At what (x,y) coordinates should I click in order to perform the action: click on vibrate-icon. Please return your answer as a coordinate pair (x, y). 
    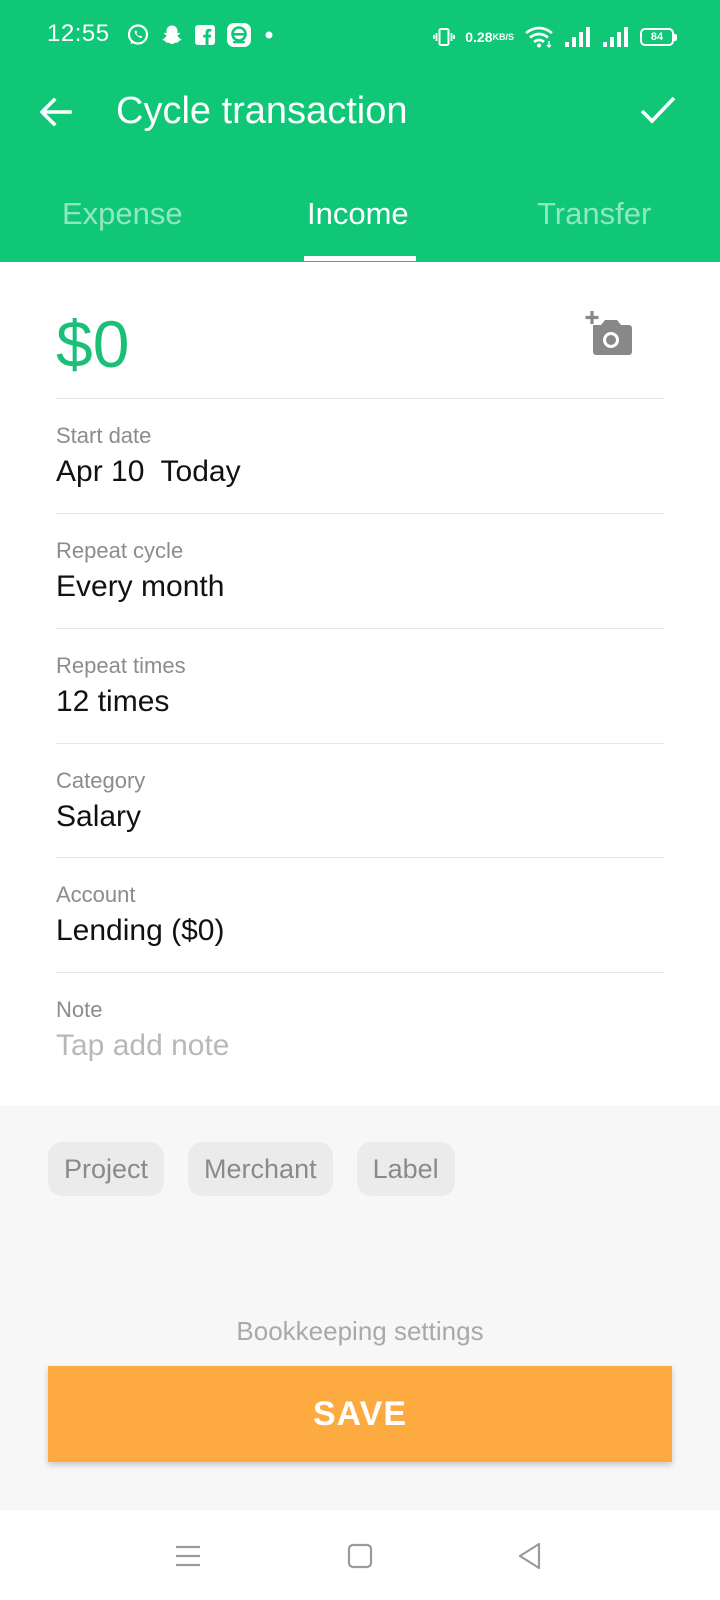
    Looking at the image, I should click on (444, 37).